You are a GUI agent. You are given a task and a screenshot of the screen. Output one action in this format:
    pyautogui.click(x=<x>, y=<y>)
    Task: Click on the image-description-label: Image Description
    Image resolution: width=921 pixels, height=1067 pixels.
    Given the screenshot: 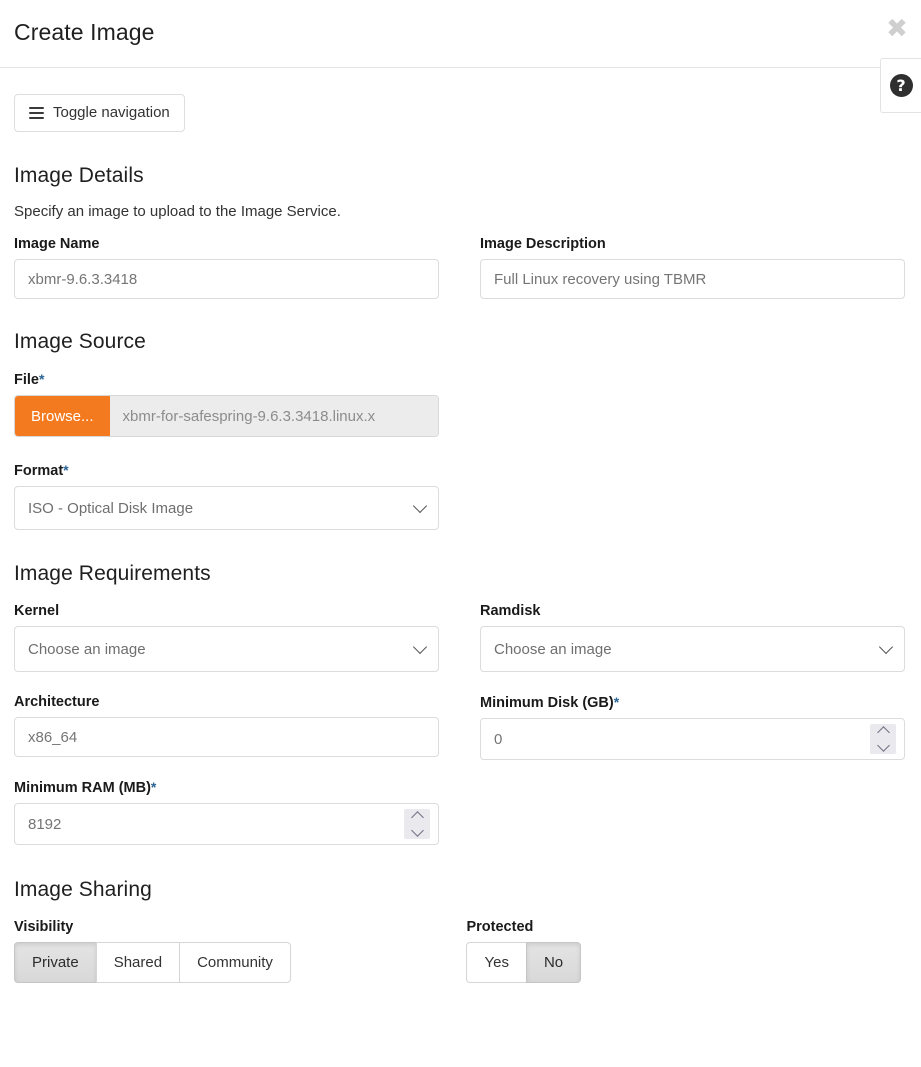 What is the action you would take?
    pyautogui.click(x=543, y=244)
    